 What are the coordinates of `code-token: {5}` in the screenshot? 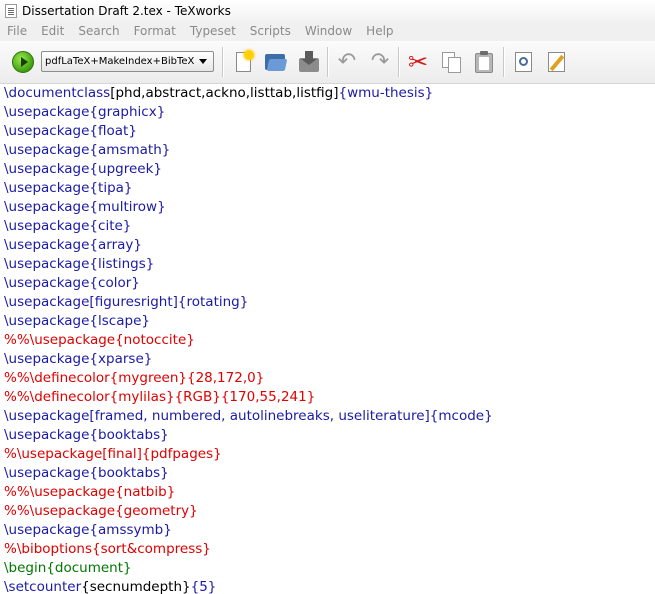 It's located at (203, 586).